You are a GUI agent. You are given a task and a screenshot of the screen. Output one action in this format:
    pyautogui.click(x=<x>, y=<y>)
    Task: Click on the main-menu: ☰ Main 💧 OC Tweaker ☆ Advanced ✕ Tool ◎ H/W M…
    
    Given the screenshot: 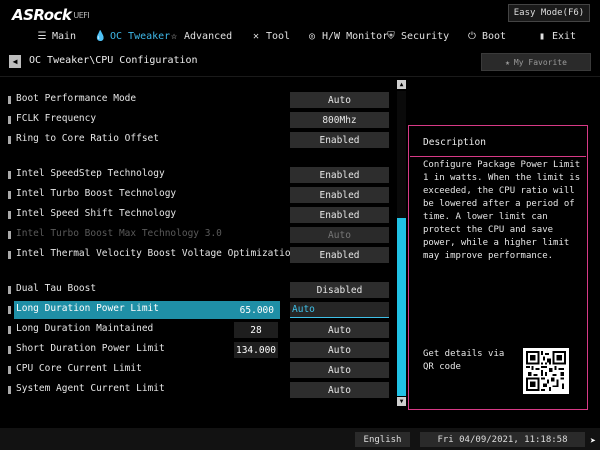 What is the action you would take?
    pyautogui.click(x=300, y=36)
    